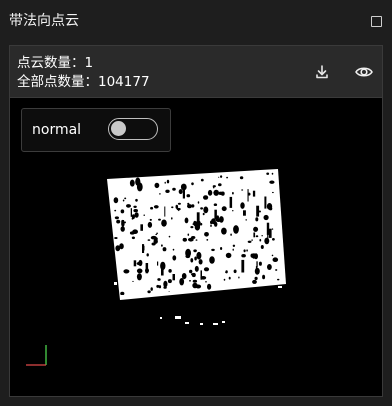 This screenshot has height=406, width=392. I want to click on cloud-count-text: 点云数量：1, so click(55, 63).